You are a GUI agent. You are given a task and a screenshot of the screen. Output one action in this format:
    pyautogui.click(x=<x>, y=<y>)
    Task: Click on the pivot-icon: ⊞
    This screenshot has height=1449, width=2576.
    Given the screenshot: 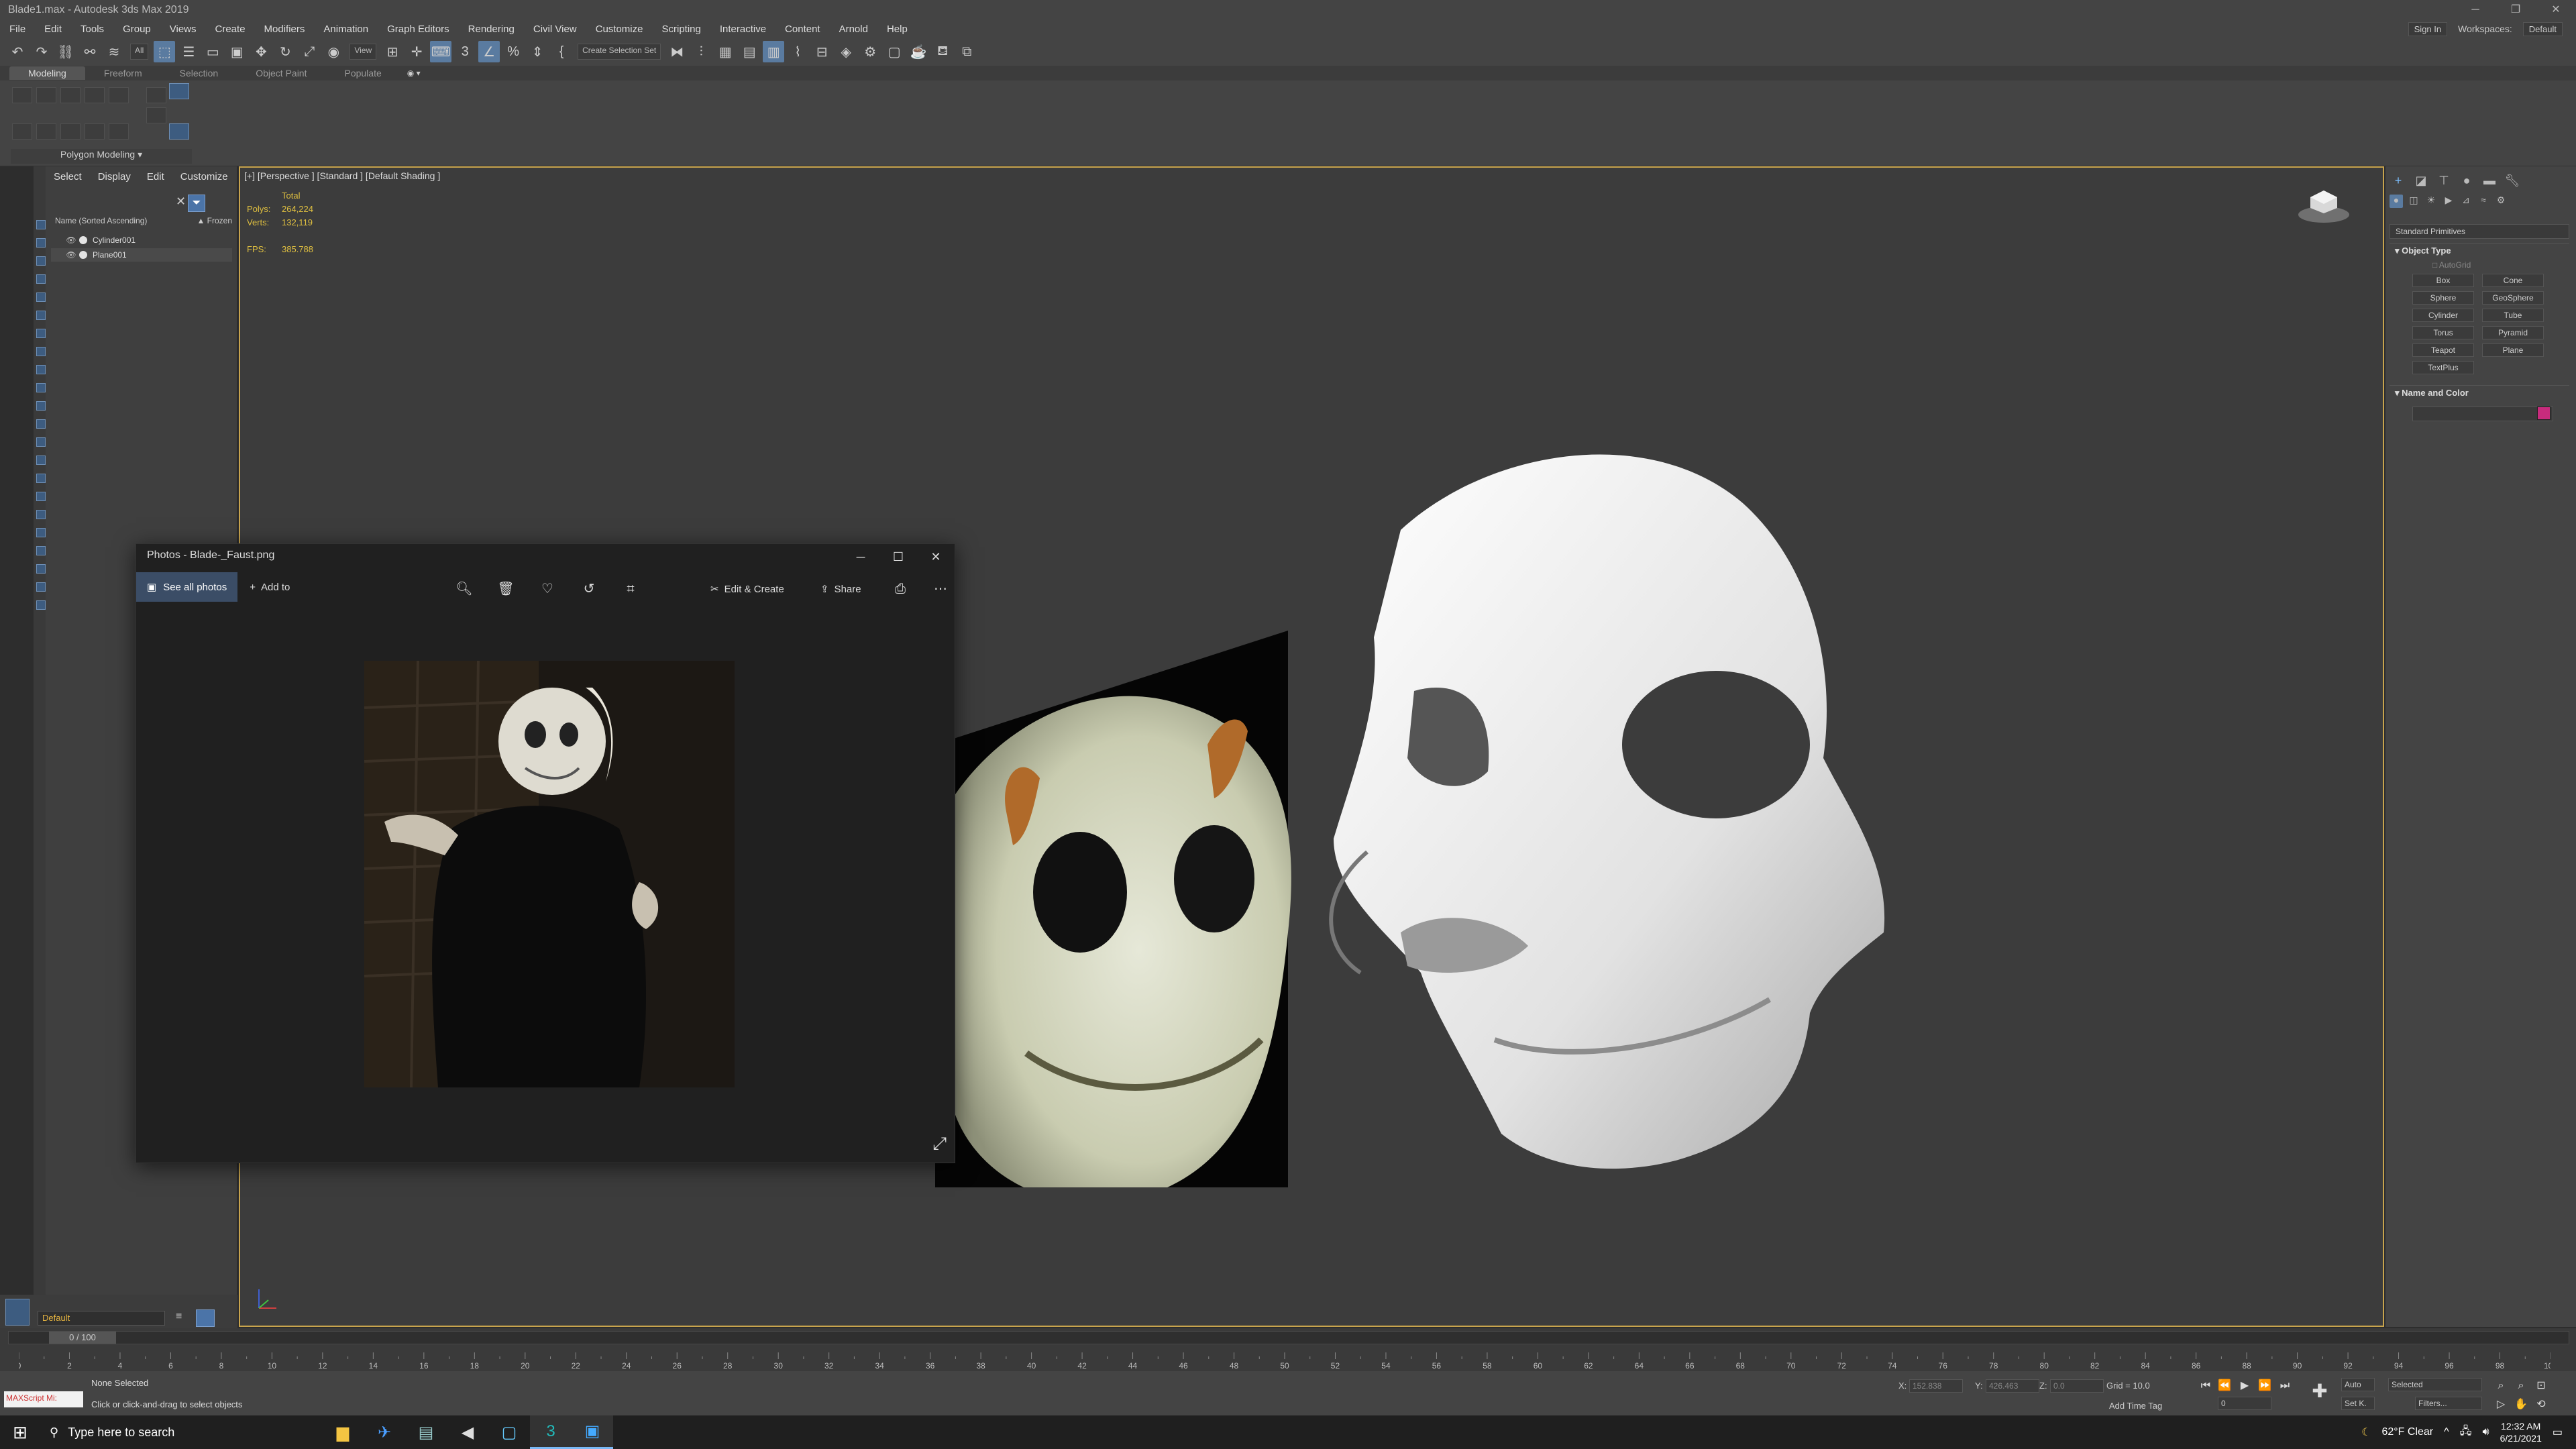 What is the action you would take?
    pyautogui.click(x=392, y=51)
    